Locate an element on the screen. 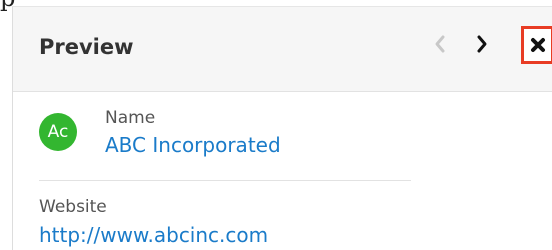 The image size is (552, 250). previous-record-button is located at coordinates (440, 44).